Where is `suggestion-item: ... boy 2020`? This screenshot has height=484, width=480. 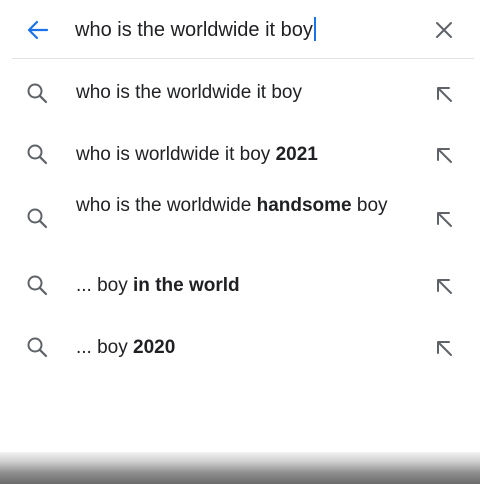 suggestion-item: ... boy 2020 is located at coordinates (240, 356).